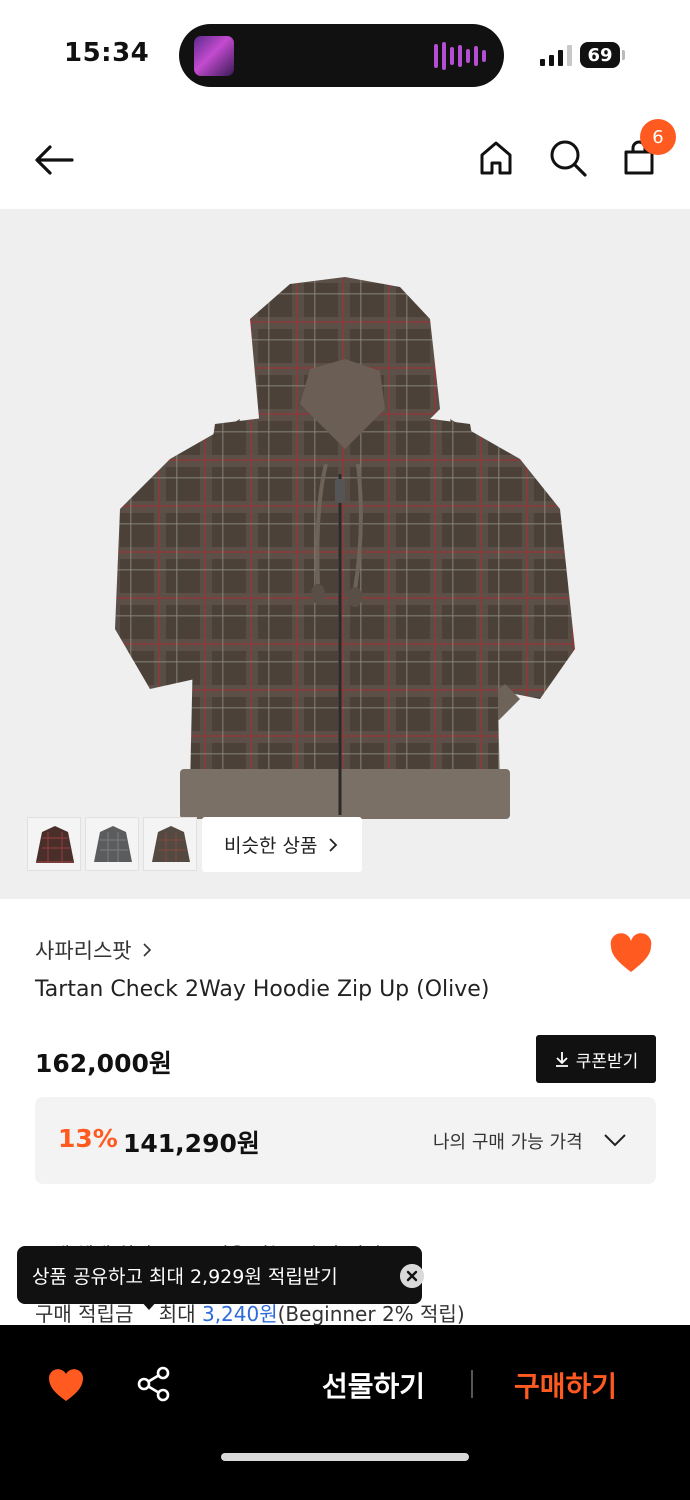  I want to click on back-arrow-icon, so click(54, 160).